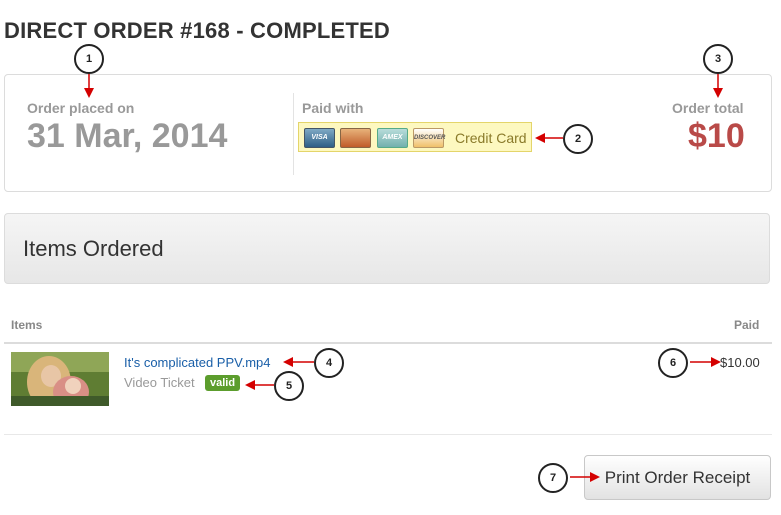 The height and width of the screenshot is (515, 781). What do you see at coordinates (578, 139) in the screenshot?
I see `callout-2: 2` at bounding box center [578, 139].